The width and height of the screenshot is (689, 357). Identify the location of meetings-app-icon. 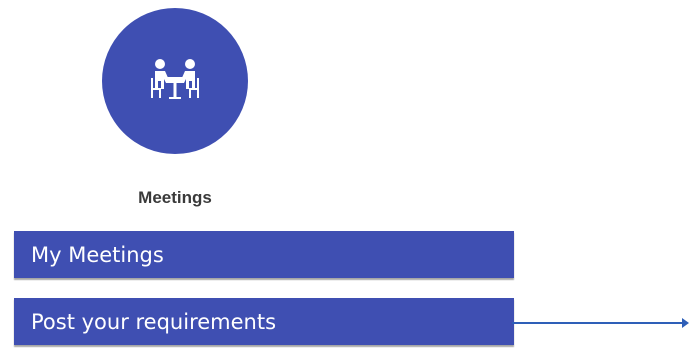
(175, 81).